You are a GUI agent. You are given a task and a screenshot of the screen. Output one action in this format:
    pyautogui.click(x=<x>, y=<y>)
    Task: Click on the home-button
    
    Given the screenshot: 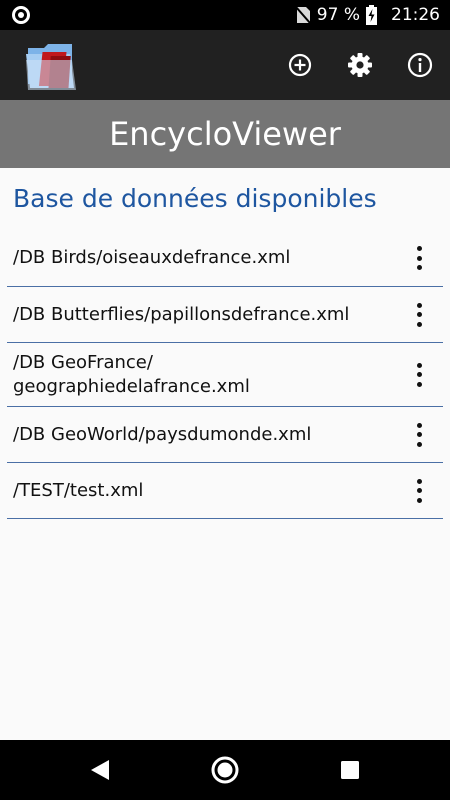 What is the action you would take?
    pyautogui.click(x=225, y=770)
    